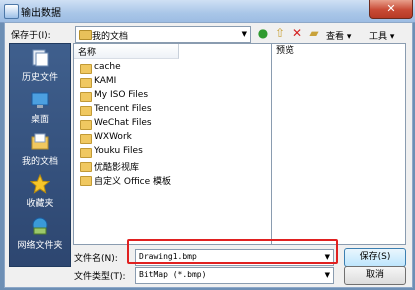 The image size is (415, 290). I want to click on place-label: 历史文件, so click(39, 78).